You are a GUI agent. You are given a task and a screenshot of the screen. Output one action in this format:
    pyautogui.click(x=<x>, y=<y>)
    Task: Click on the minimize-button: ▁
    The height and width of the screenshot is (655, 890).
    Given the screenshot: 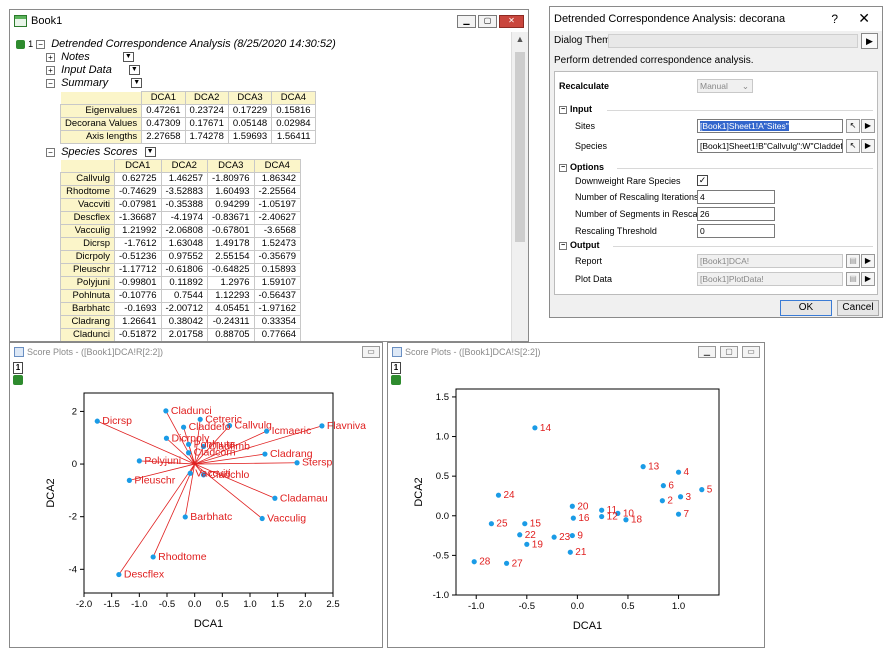 What is the action you would take?
    pyautogui.click(x=466, y=21)
    